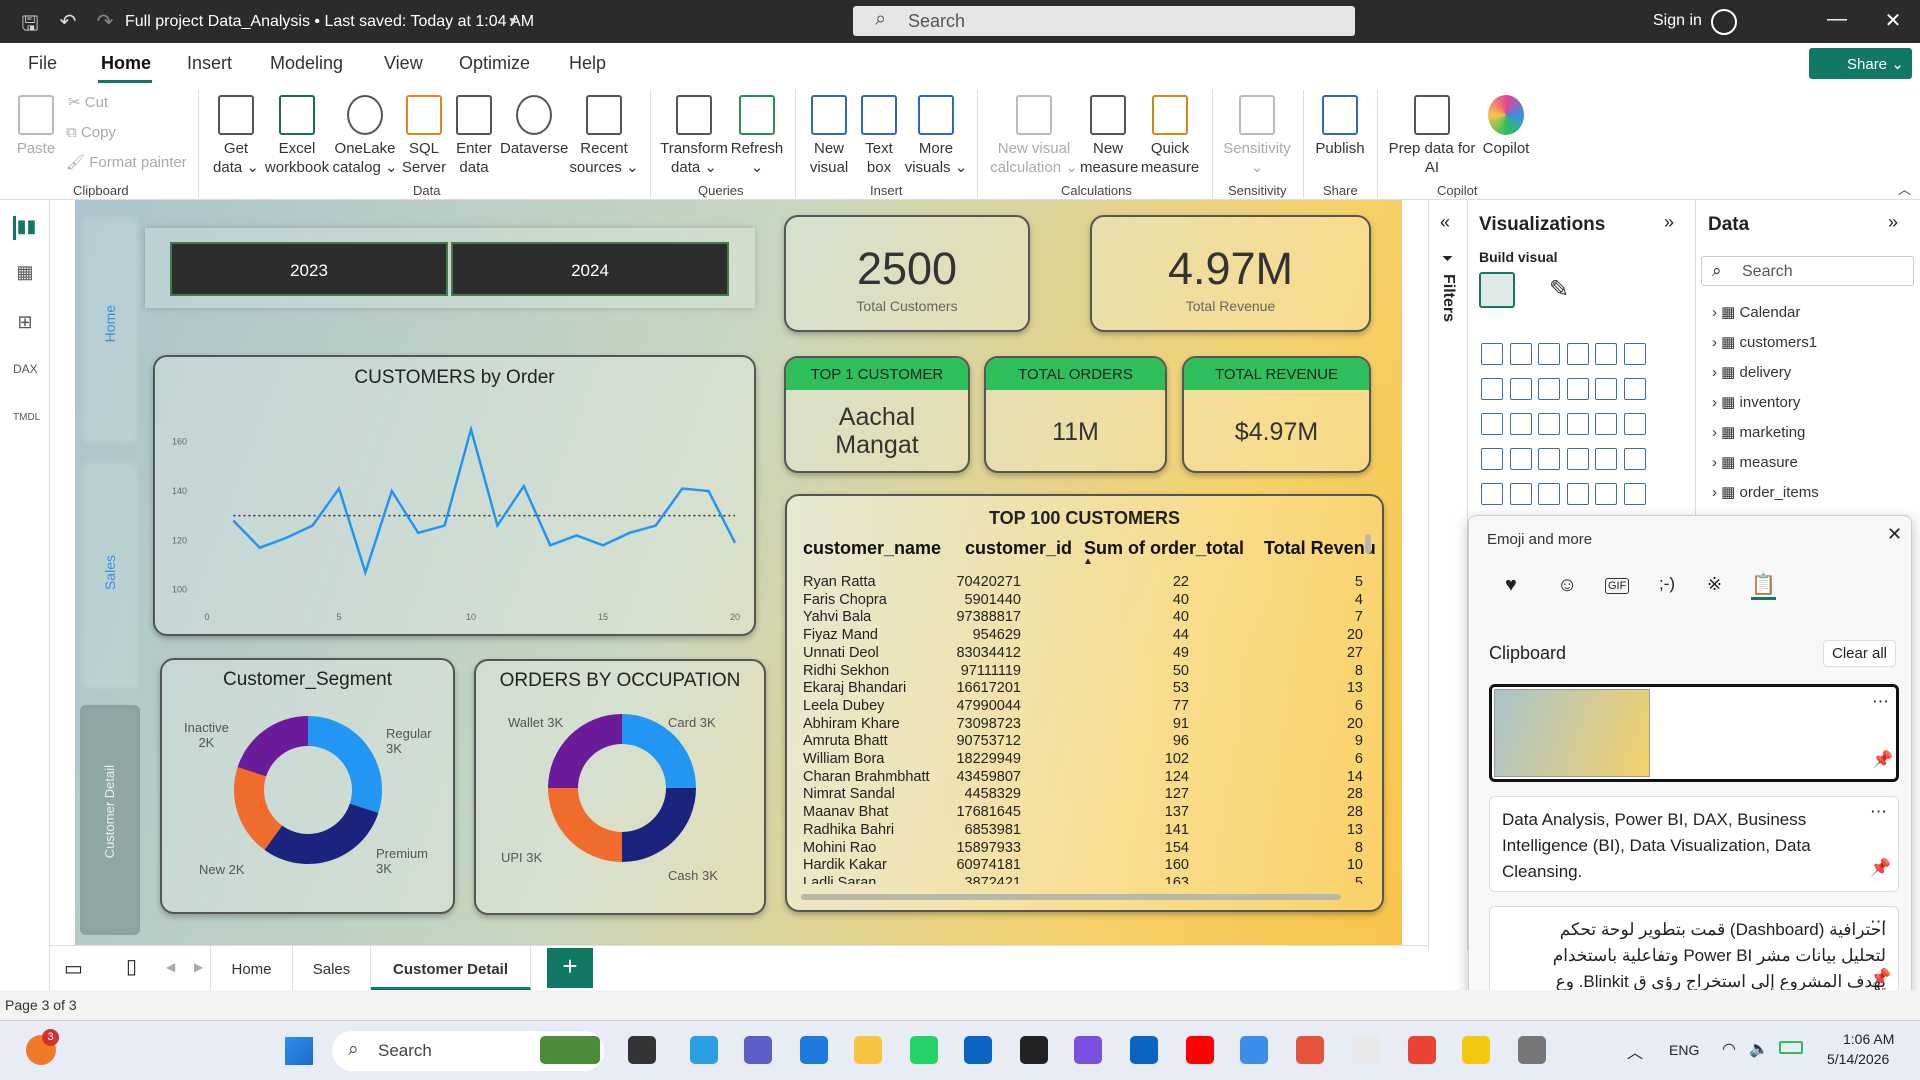 This screenshot has height=1080, width=1920. I want to click on data-table-item: › ▦ measure, so click(1755, 462).